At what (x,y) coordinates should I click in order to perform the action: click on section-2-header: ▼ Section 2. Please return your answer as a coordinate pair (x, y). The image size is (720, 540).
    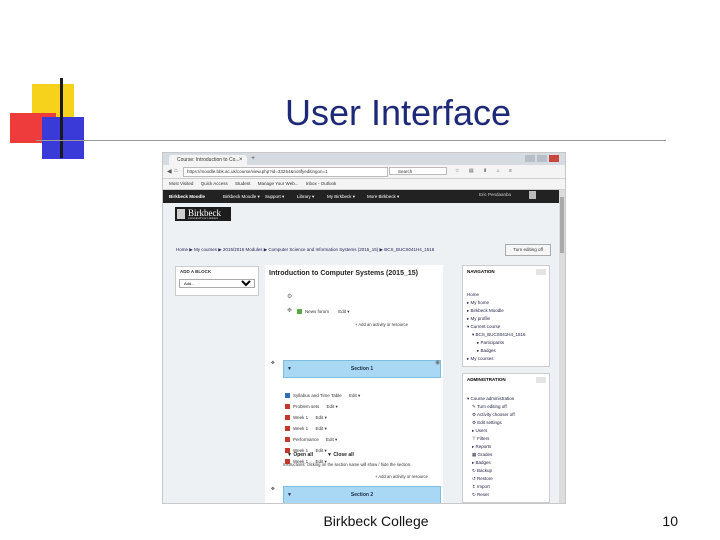
    Looking at the image, I should click on (362, 494).